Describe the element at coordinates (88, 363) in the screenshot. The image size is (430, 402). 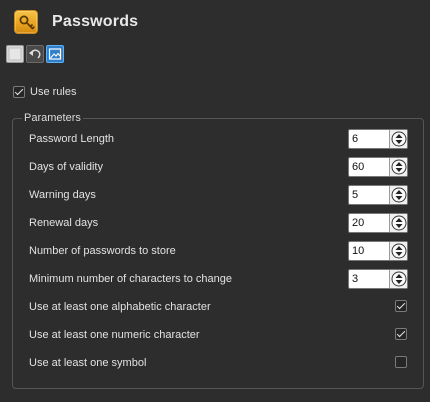
I see `symbol-label: Use at least one symbol` at that location.